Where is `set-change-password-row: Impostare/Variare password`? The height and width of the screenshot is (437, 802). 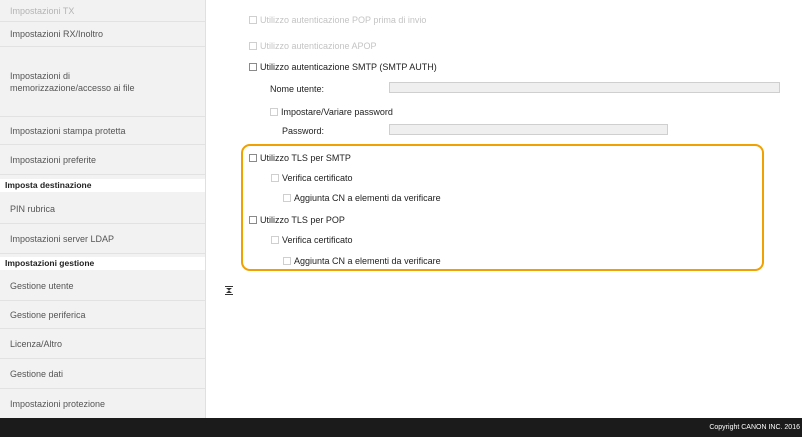 set-change-password-row: Impostare/Variare password is located at coordinates (331, 112).